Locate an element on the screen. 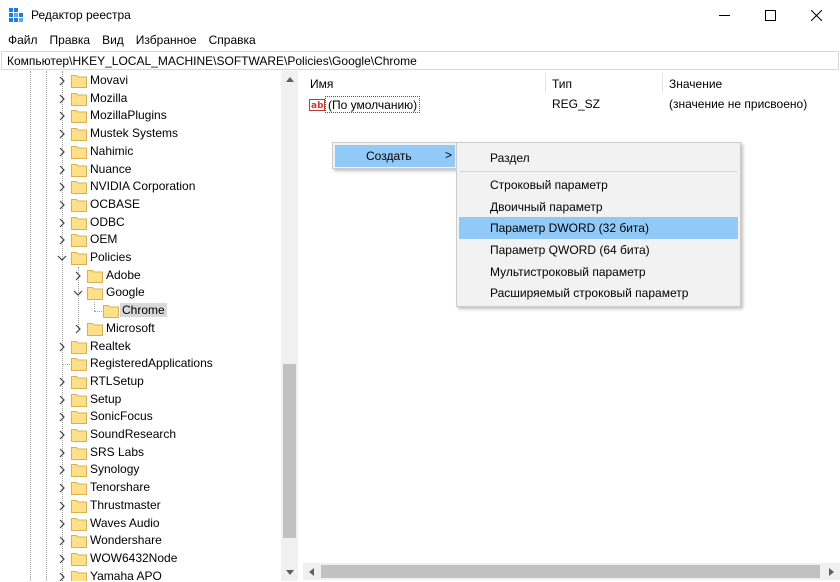 Image resolution: width=840 pixels, height=582 pixels. submenu-item-1: Строковый параметр is located at coordinates (598, 185).